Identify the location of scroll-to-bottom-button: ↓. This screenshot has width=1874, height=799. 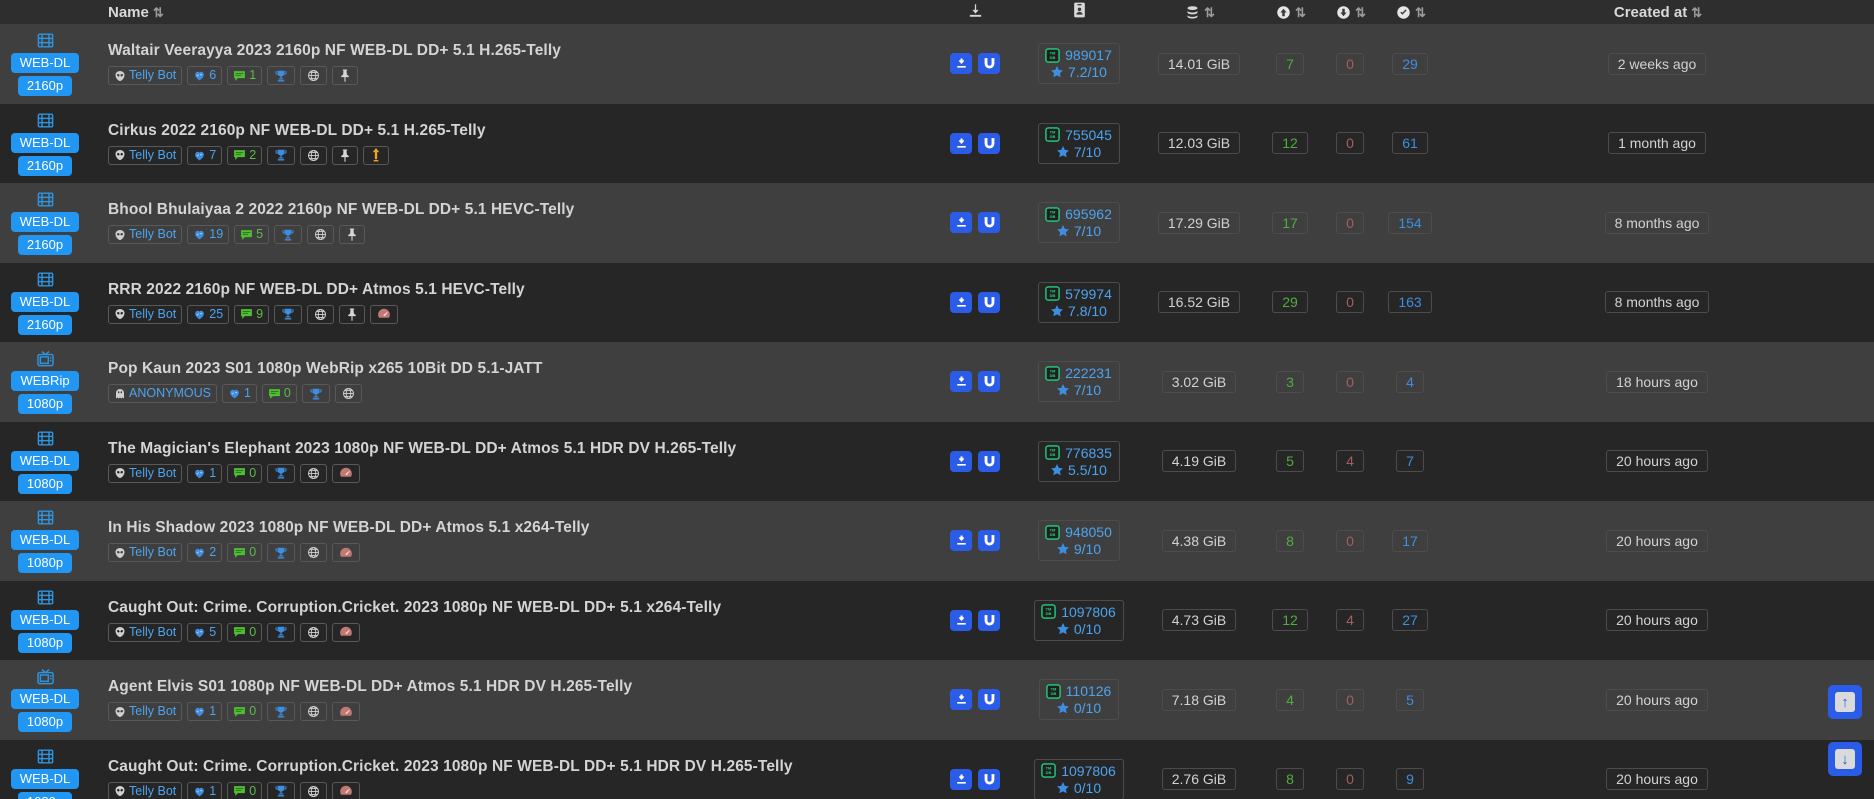
(1845, 759).